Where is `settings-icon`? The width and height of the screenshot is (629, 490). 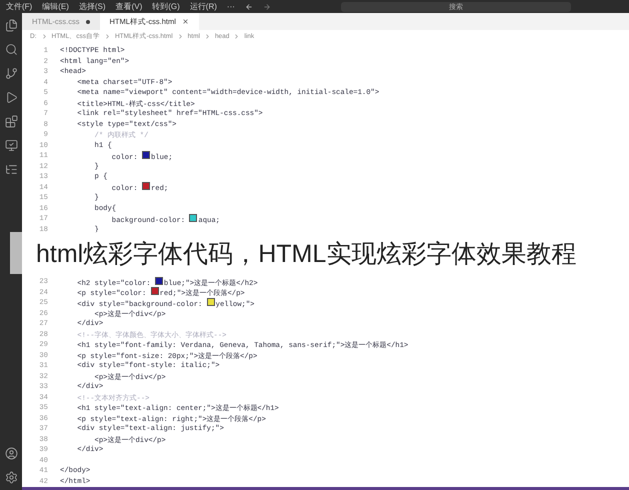
settings-icon is located at coordinates (11, 477).